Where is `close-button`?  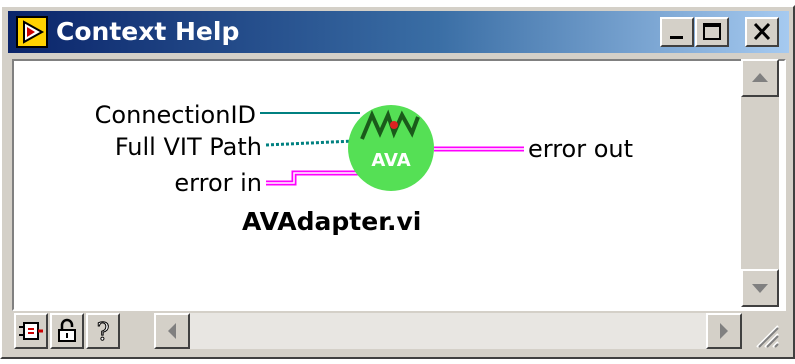
close-button is located at coordinates (762, 32).